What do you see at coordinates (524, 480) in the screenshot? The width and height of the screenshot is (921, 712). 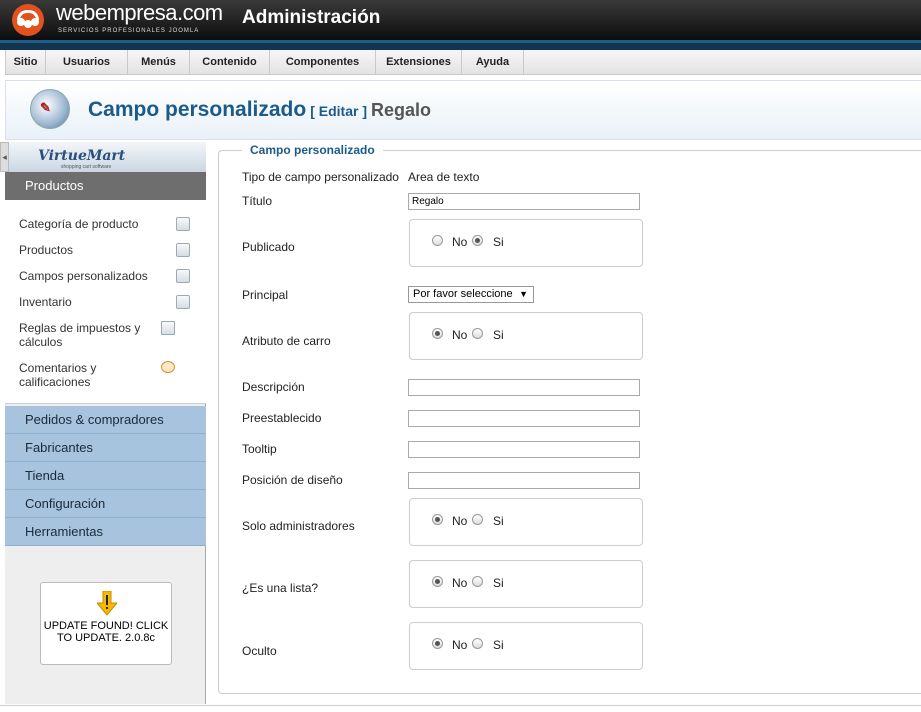 I see `layout-pos-input` at bounding box center [524, 480].